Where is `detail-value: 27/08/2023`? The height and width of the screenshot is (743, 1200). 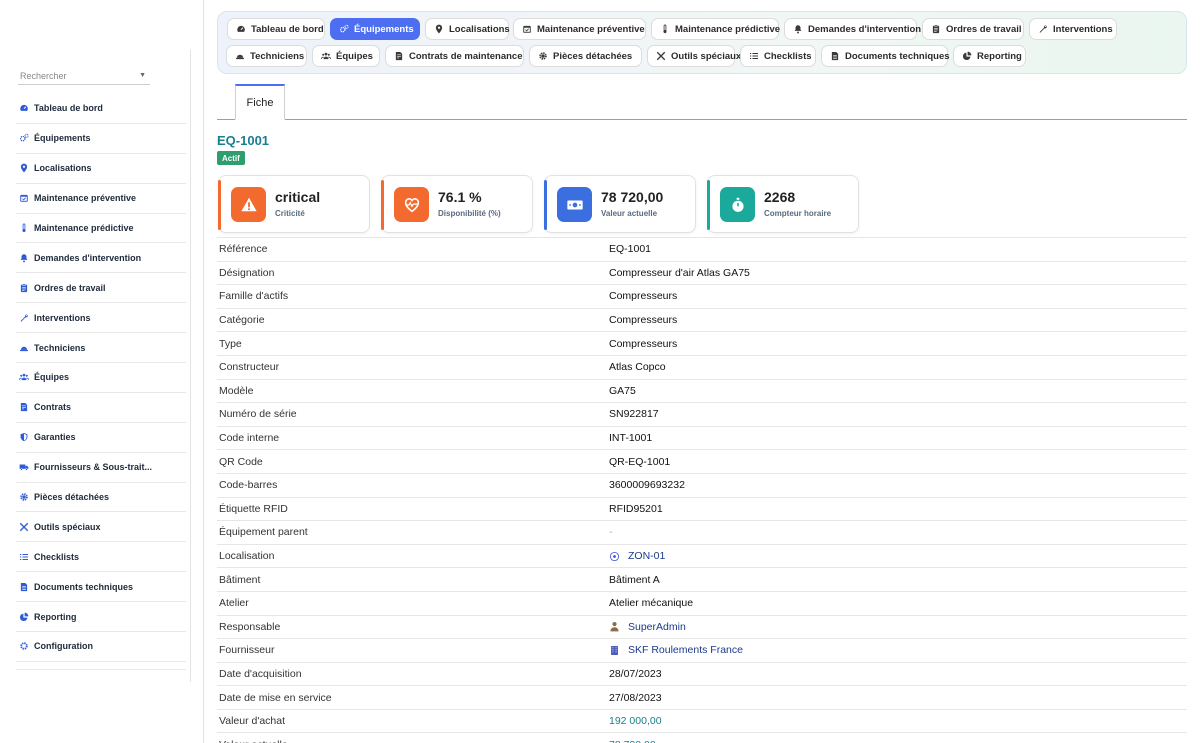 detail-value: 27/08/2023 is located at coordinates (635, 698).